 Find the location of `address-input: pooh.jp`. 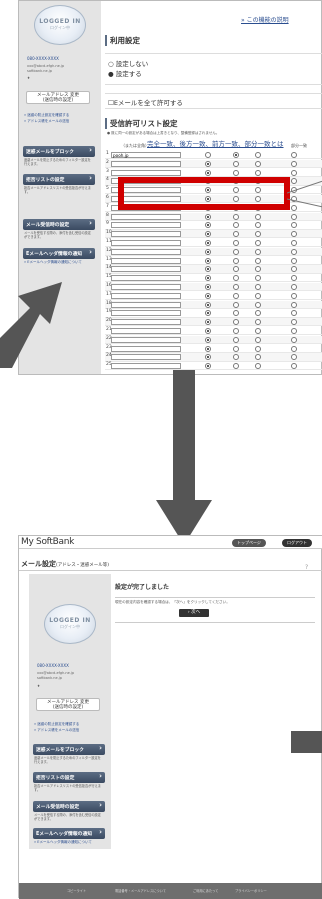

address-input: pooh.jp is located at coordinates (146, 155).